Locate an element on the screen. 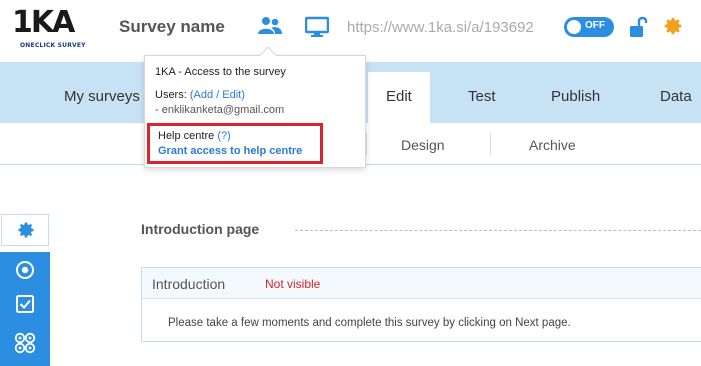  survey-url: https://www.1ka.si/a/193692 is located at coordinates (440, 27).